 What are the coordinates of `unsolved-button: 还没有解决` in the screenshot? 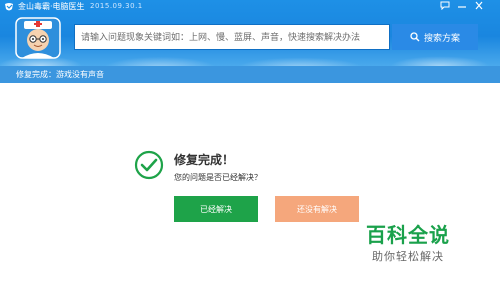 It's located at (317, 209).